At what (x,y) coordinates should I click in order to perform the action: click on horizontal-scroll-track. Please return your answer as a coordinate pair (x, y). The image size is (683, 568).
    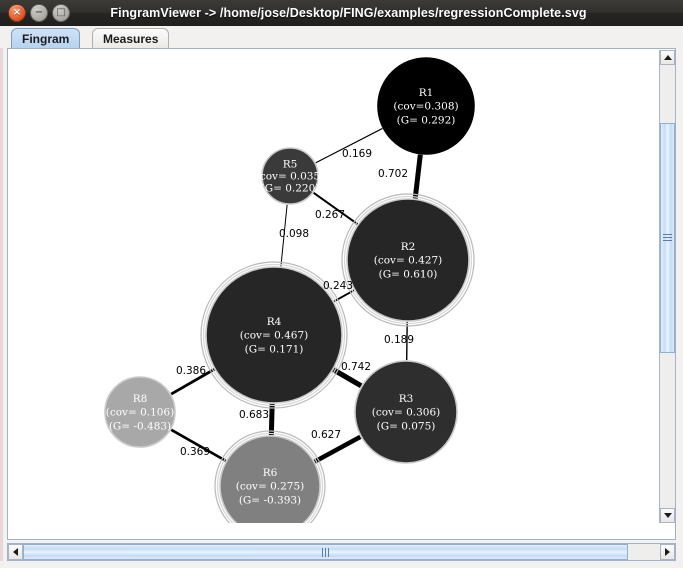
    Looking at the image, I should click on (341, 552).